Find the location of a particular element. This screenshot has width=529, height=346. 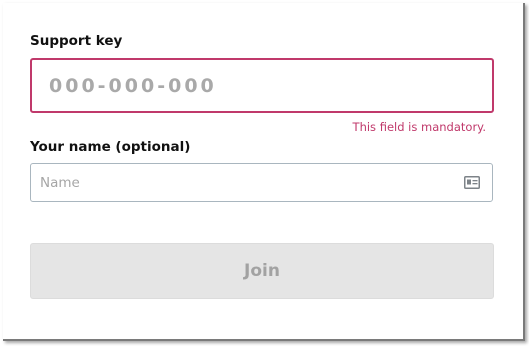

support-key-error-message: This field is mandatory. is located at coordinates (419, 127).